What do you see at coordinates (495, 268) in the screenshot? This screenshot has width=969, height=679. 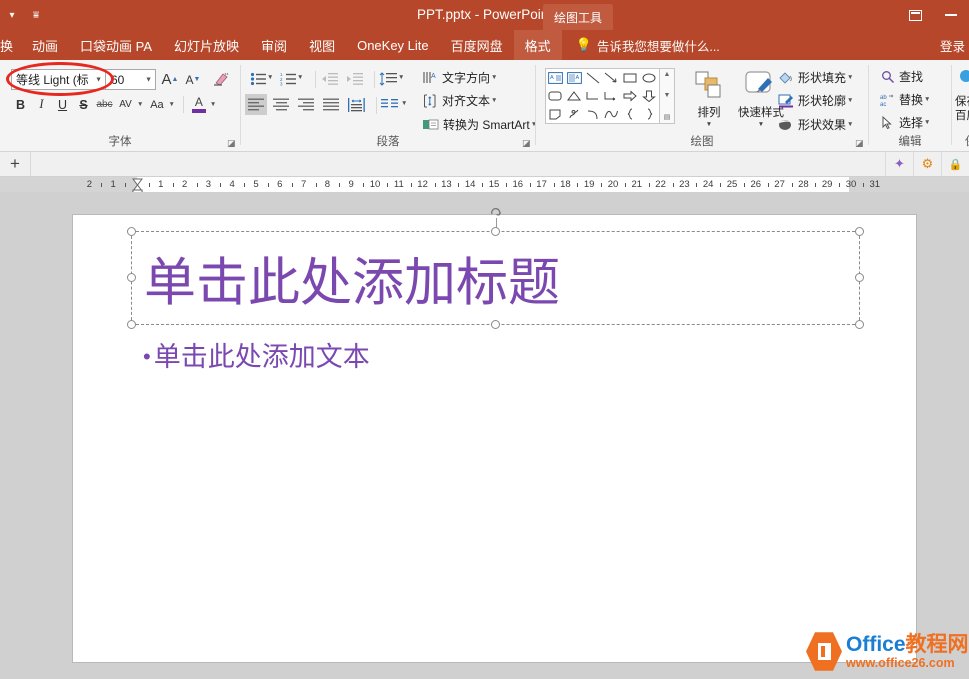 I see `title-placeholder: 单击此处添加标题` at bounding box center [495, 268].